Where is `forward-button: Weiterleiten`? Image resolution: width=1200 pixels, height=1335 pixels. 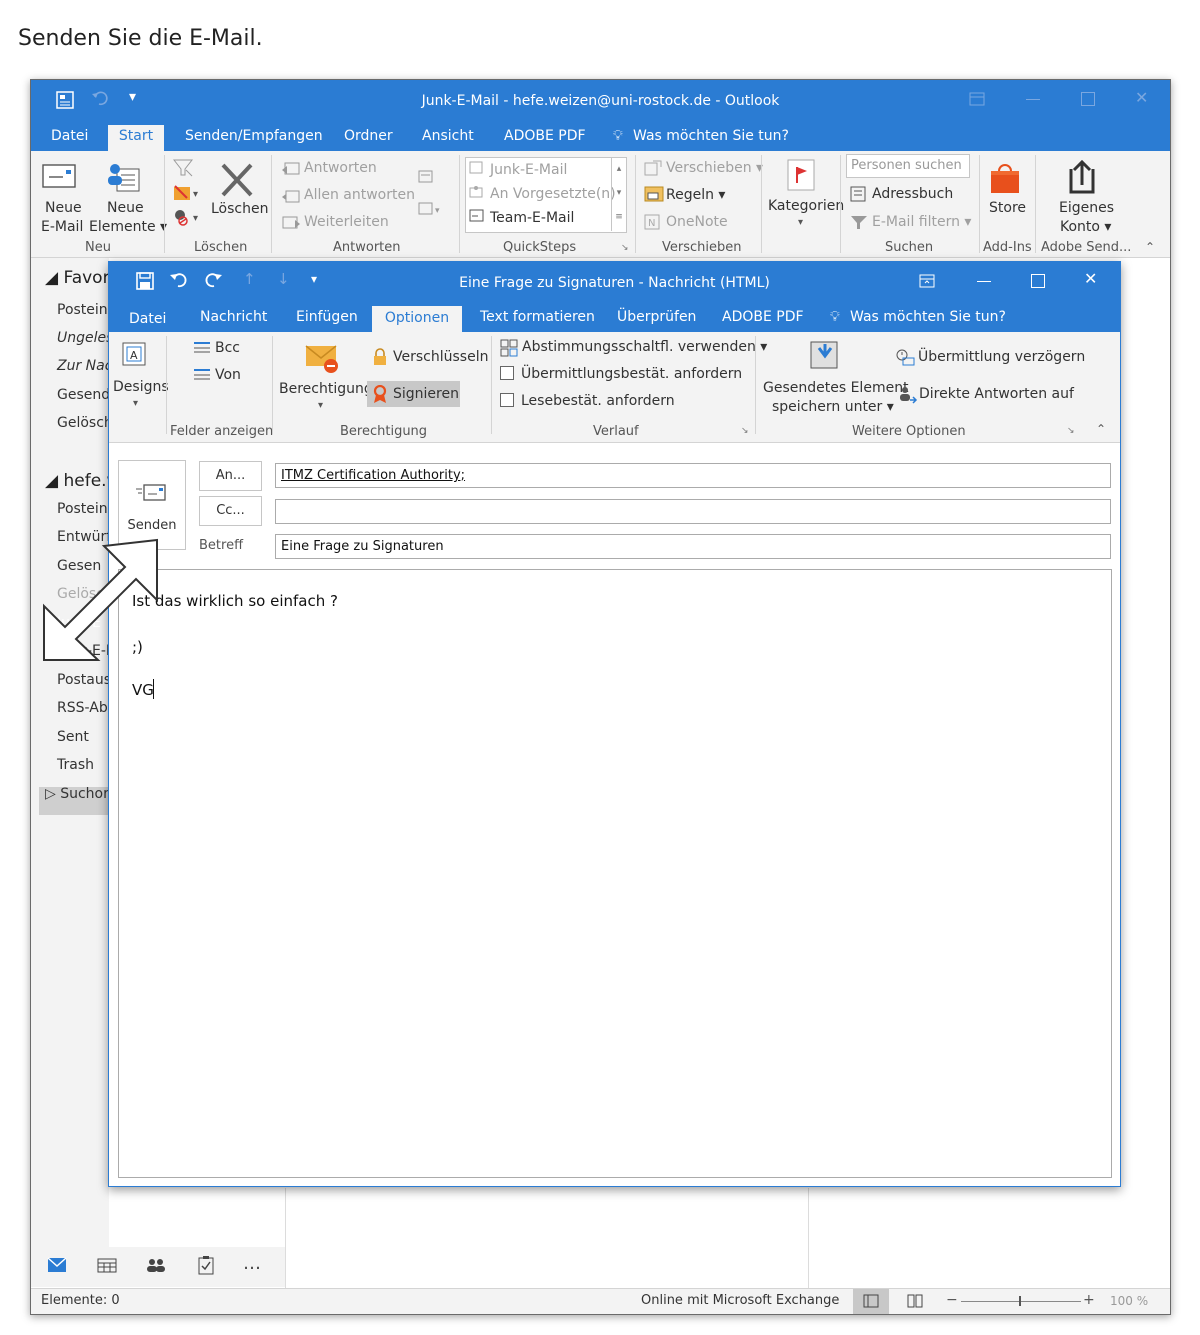
forward-button: Weiterleiten is located at coordinates (346, 222).